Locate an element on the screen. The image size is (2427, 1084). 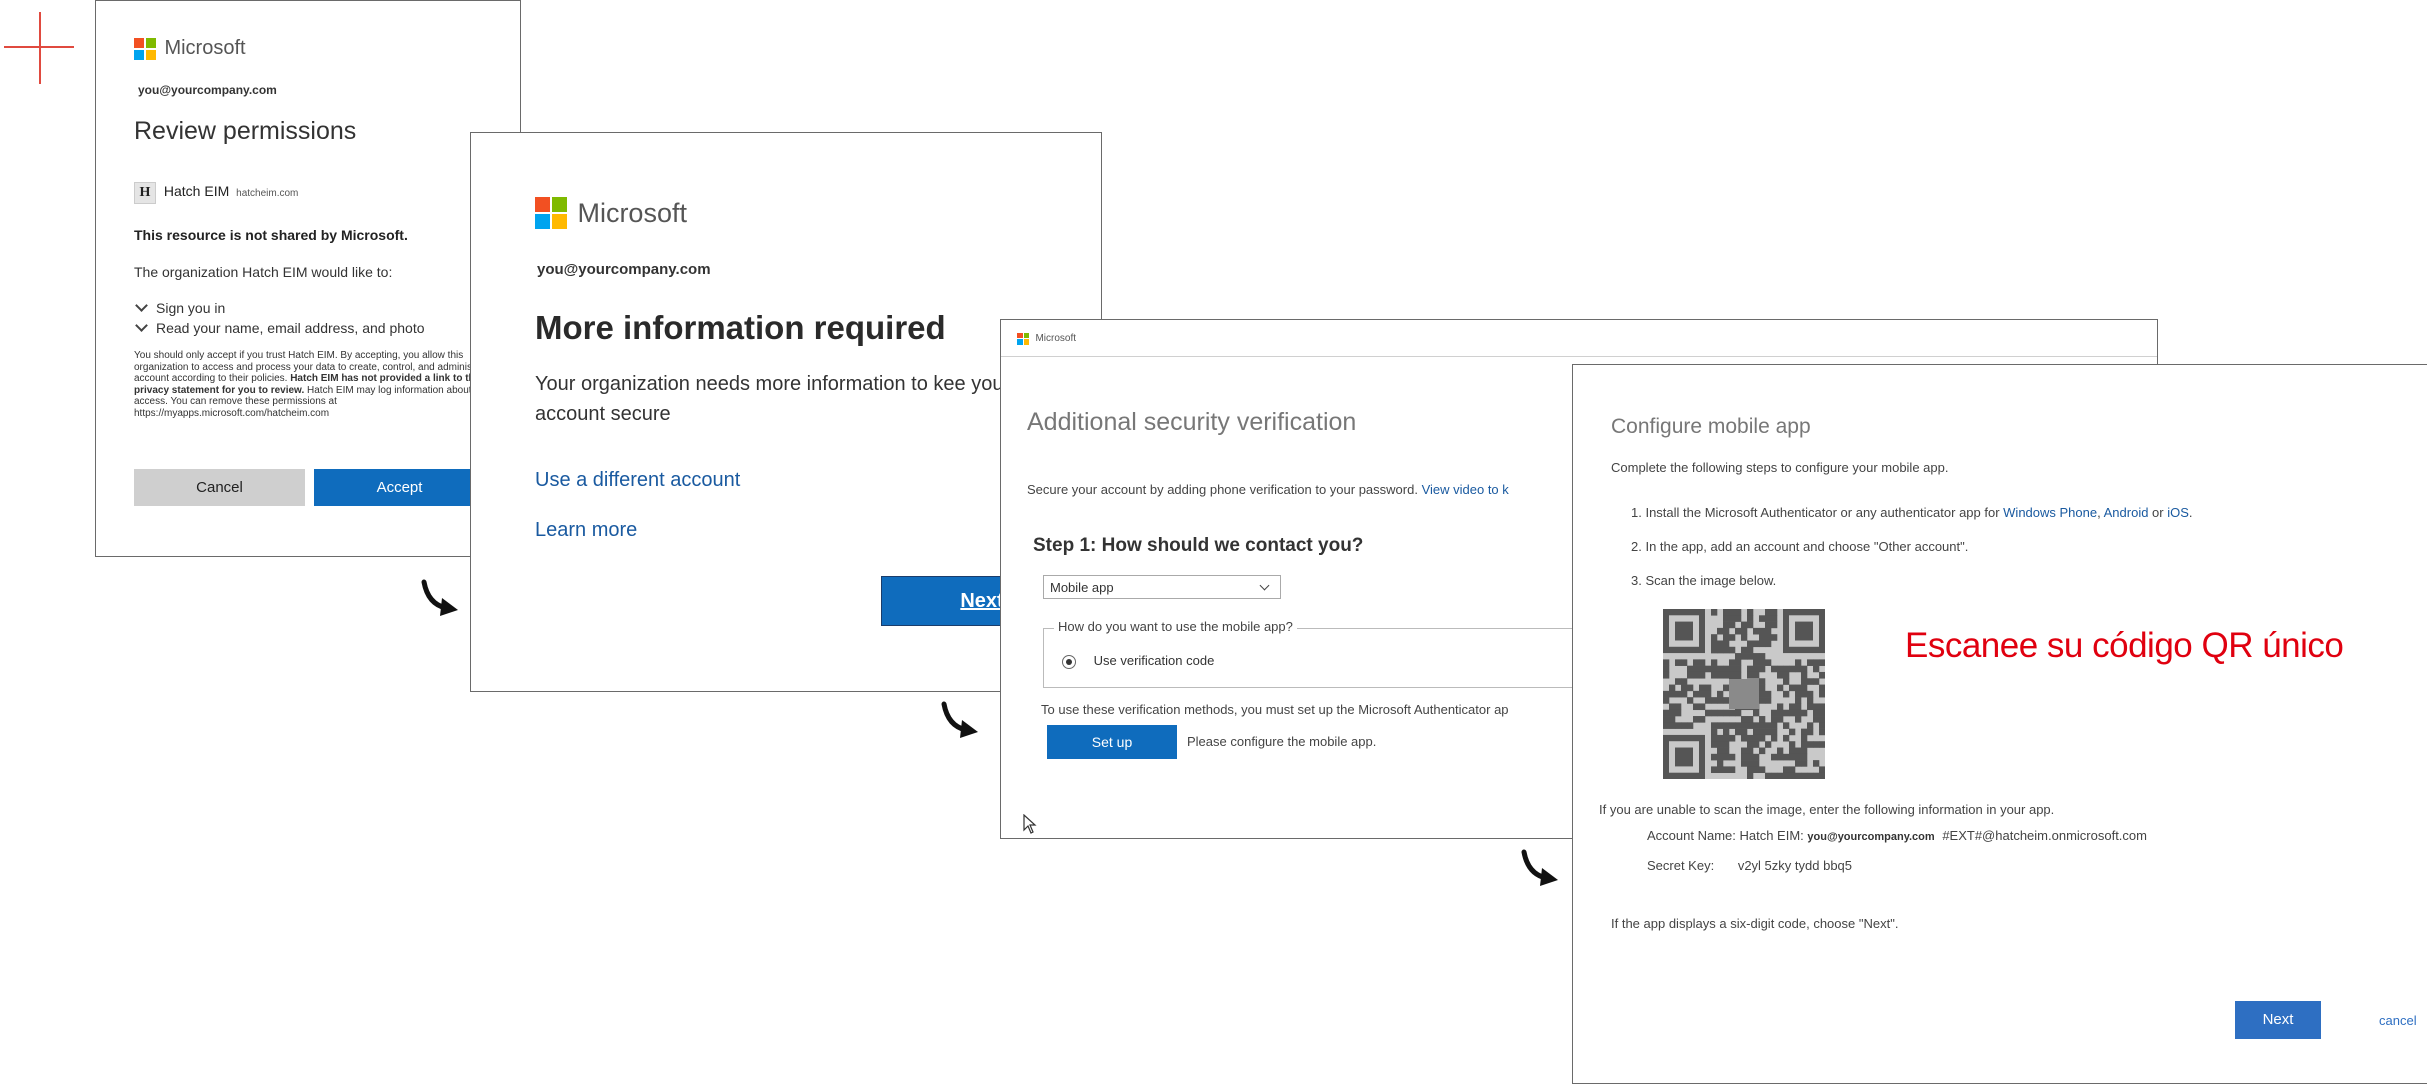
secret-key-row: Secret Key: v2yl 5zky tydd bbq5 is located at coordinates (1749, 865).